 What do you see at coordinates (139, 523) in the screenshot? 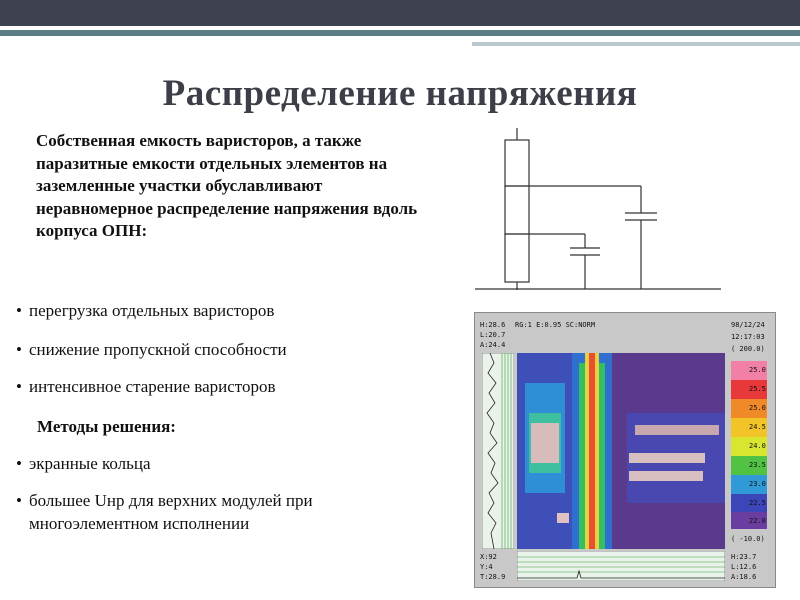
I see `list-item-text-continued: многоэлементном исполнении` at bounding box center [139, 523].